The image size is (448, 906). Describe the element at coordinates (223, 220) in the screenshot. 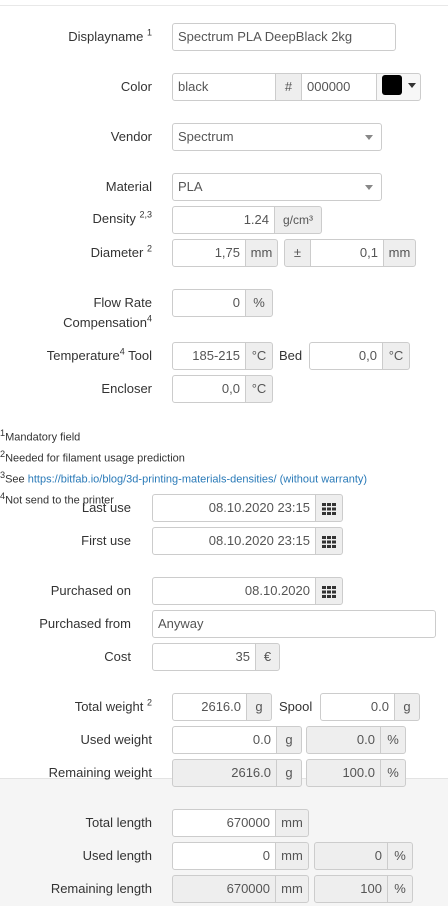

I see `density-input: 1.24` at that location.